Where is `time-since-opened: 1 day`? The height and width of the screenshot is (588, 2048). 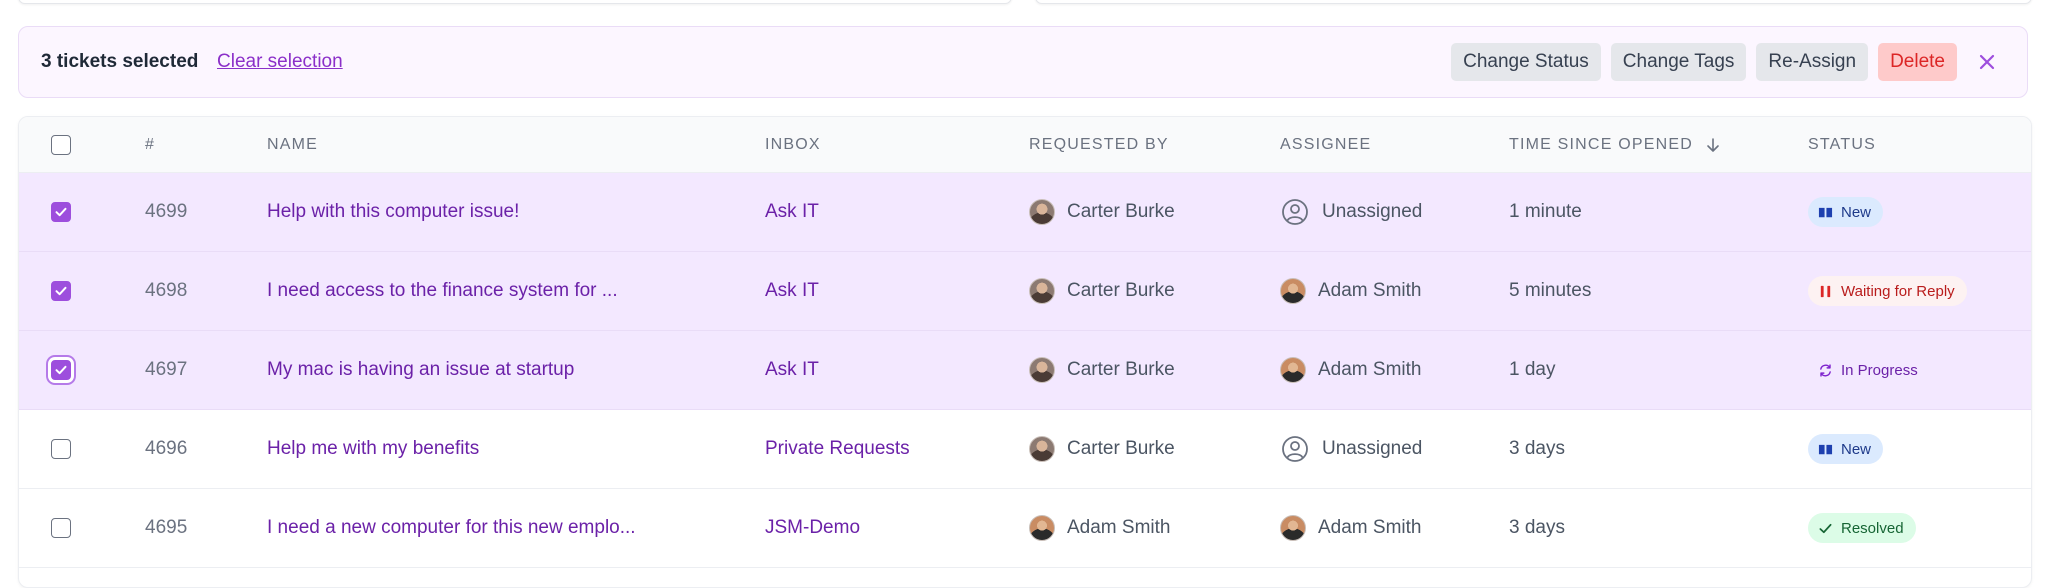 time-since-opened: 1 day is located at coordinates (1532, 369).